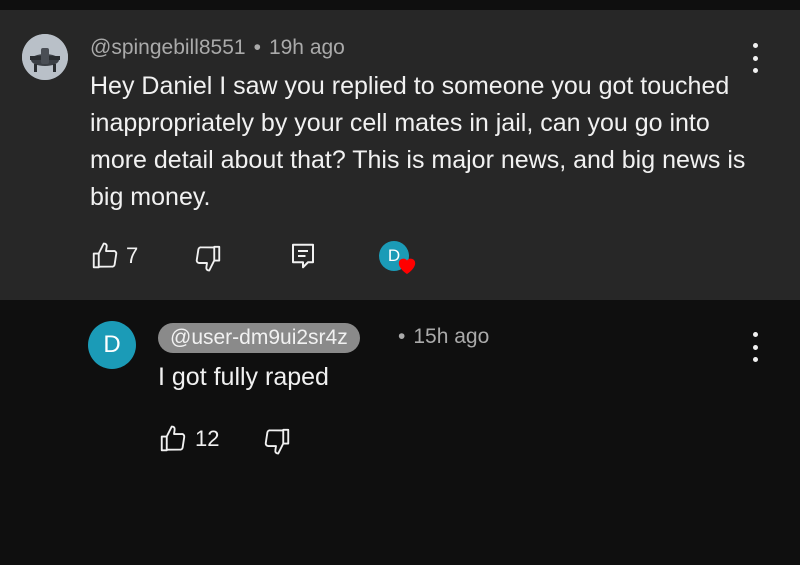 The image size is (800, 565). Describe the element at coordinates (400, 5) in the screenshot. I see `top-strip` at that location.